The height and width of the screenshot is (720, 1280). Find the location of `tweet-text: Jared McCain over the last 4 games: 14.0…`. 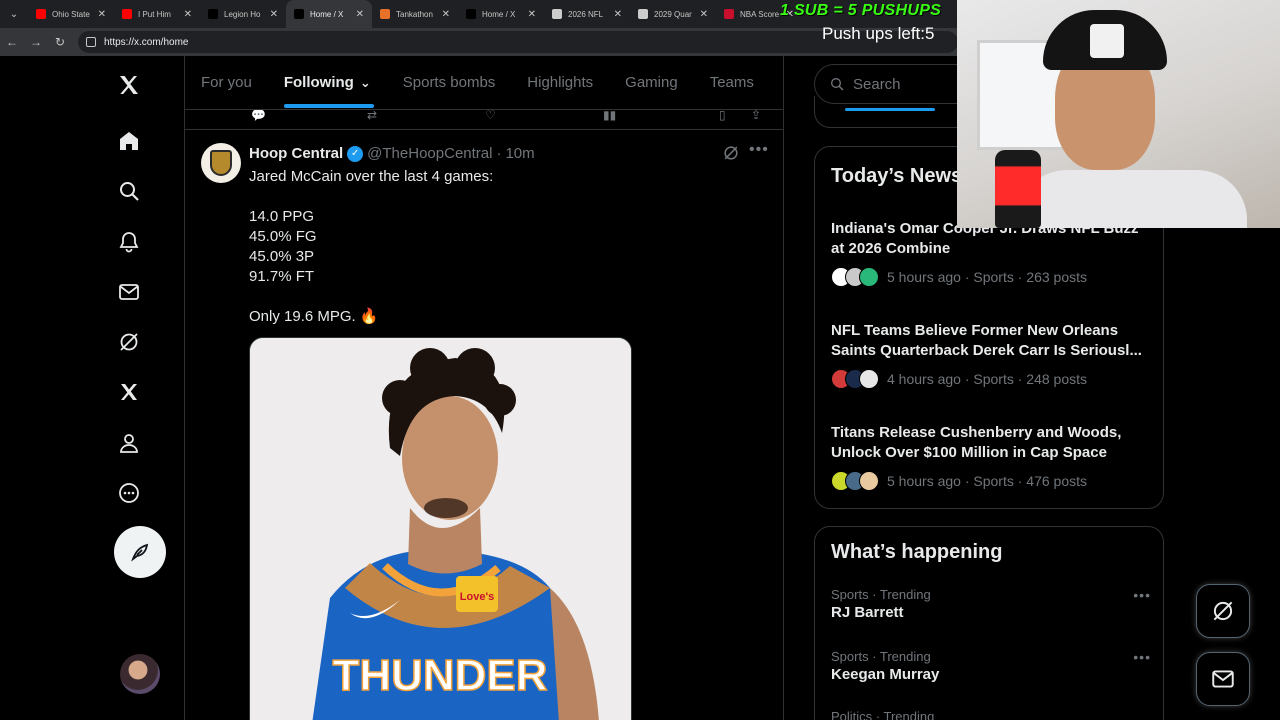

tweet-text: Jared McCain over the last 4 games: 14.0… is located at coordinates (499, 247).